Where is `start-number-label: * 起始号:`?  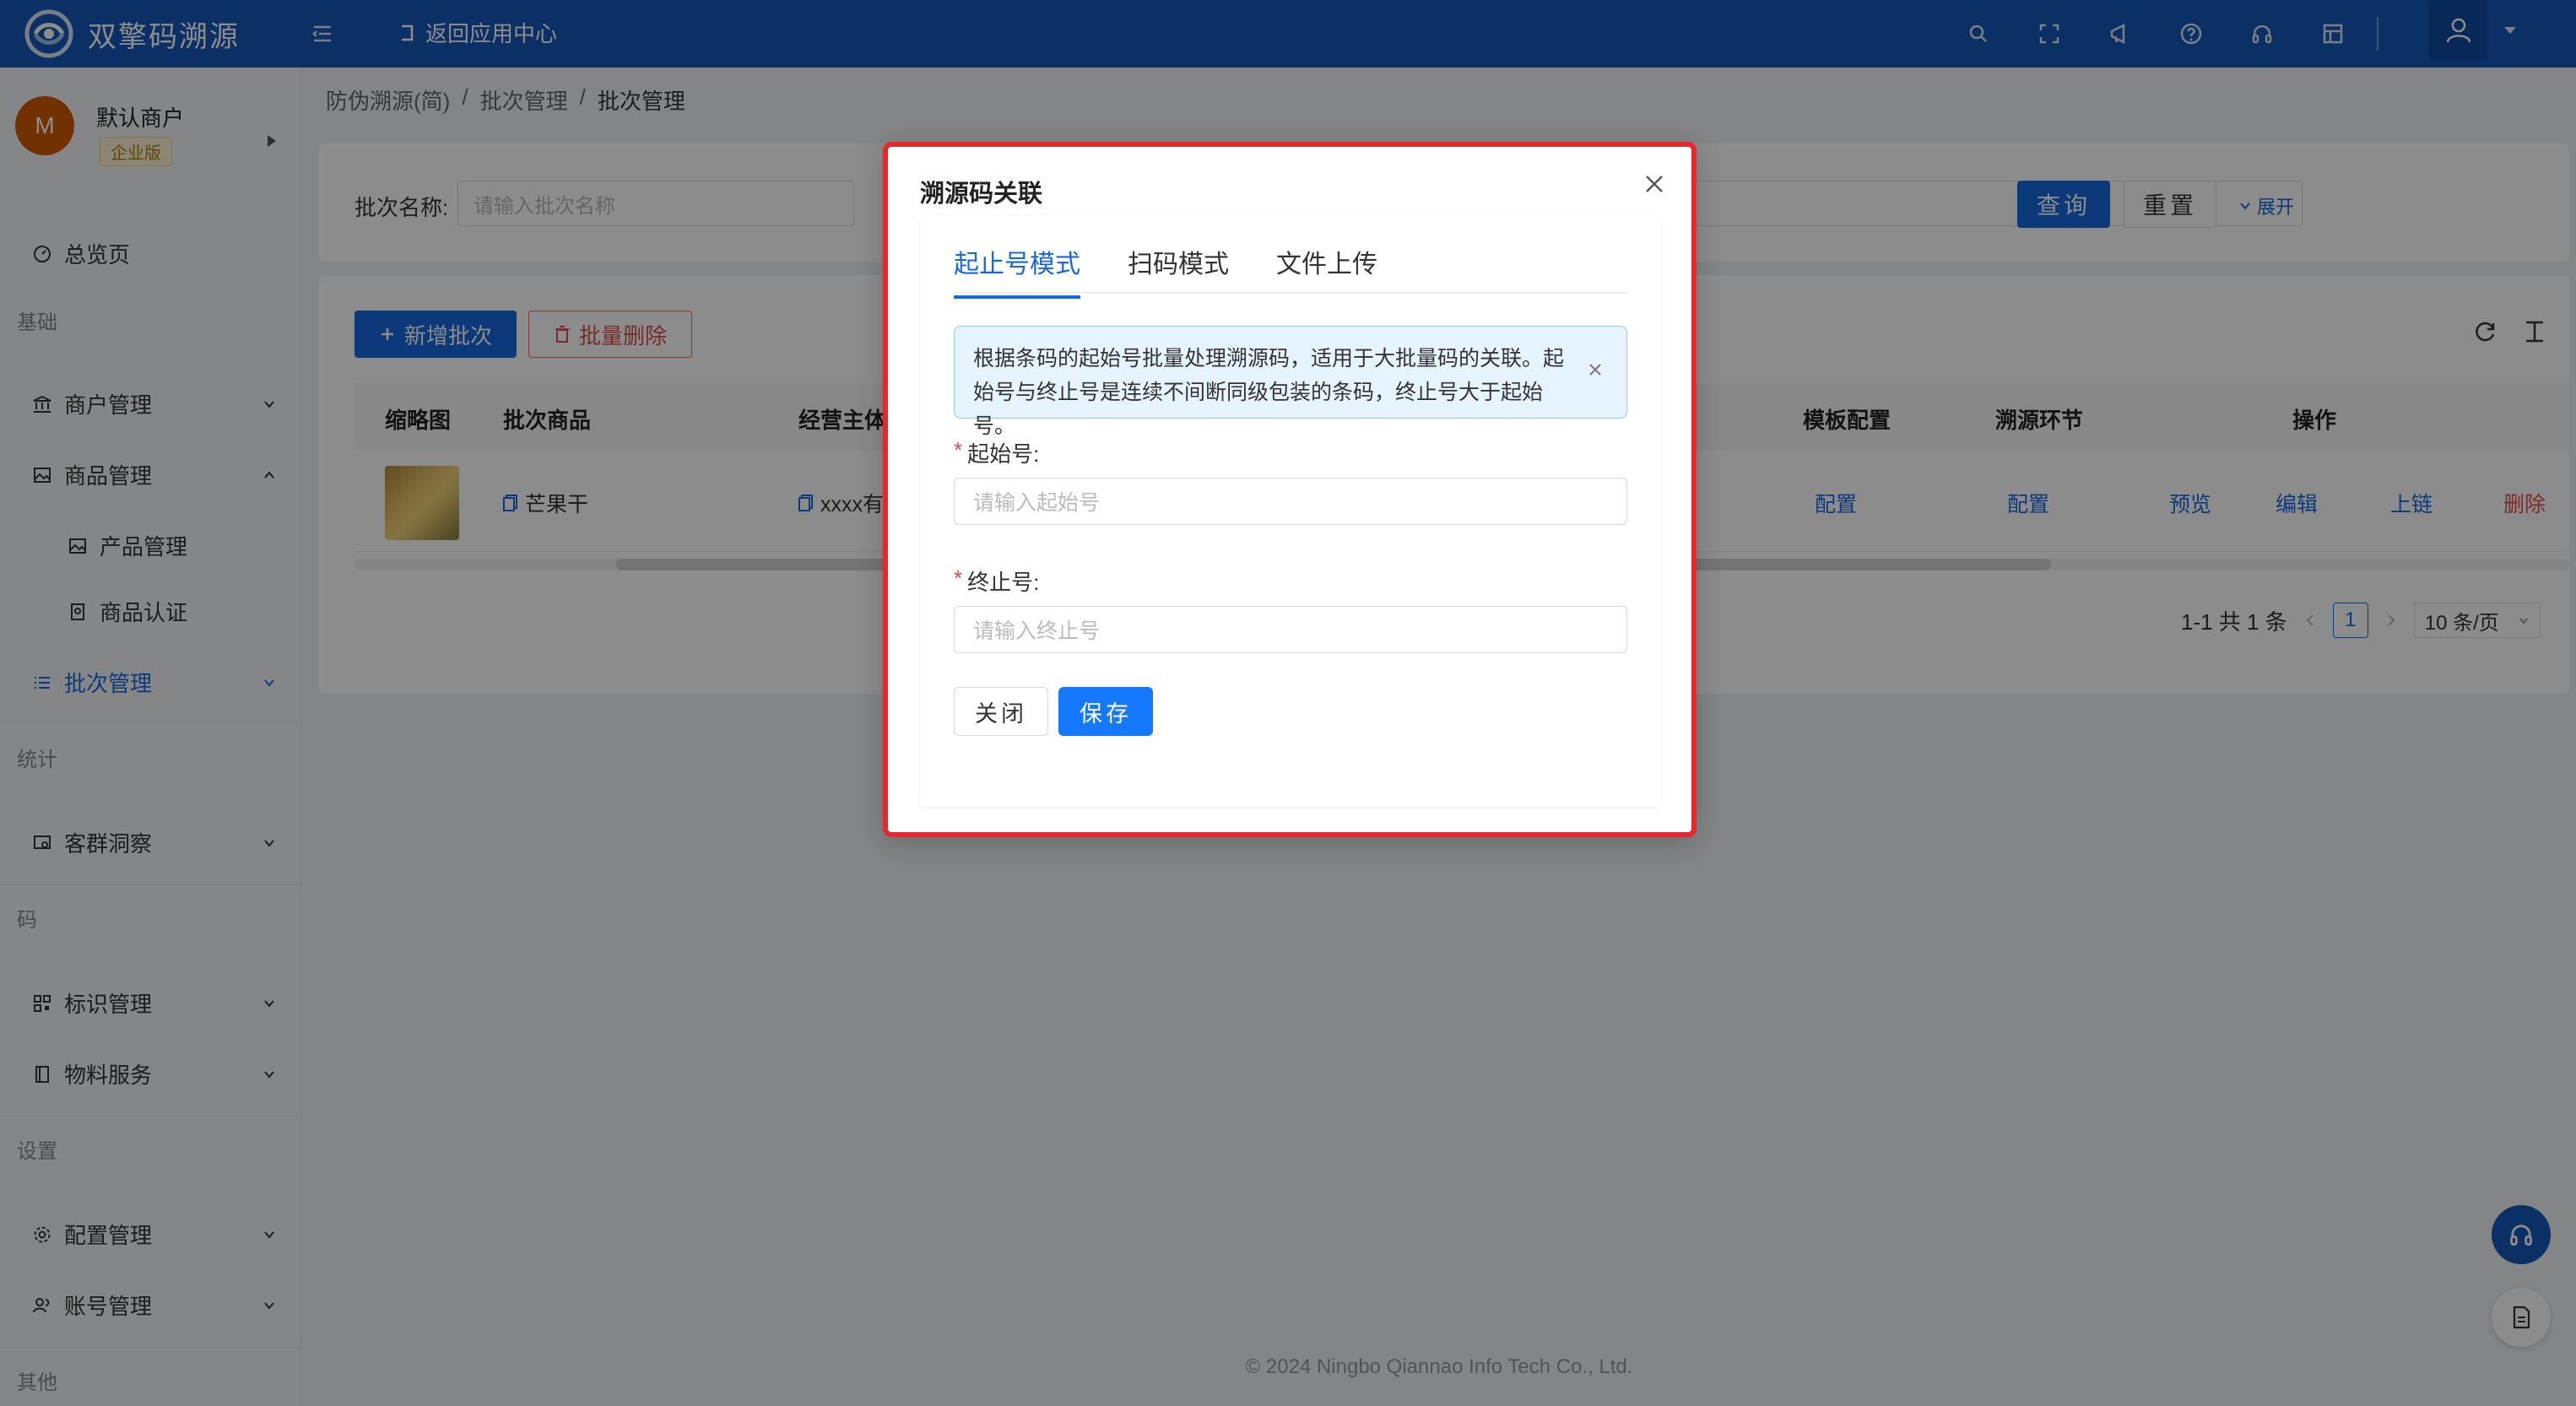
start-number-label: * 起始号: is located at coordinates (996, 452).